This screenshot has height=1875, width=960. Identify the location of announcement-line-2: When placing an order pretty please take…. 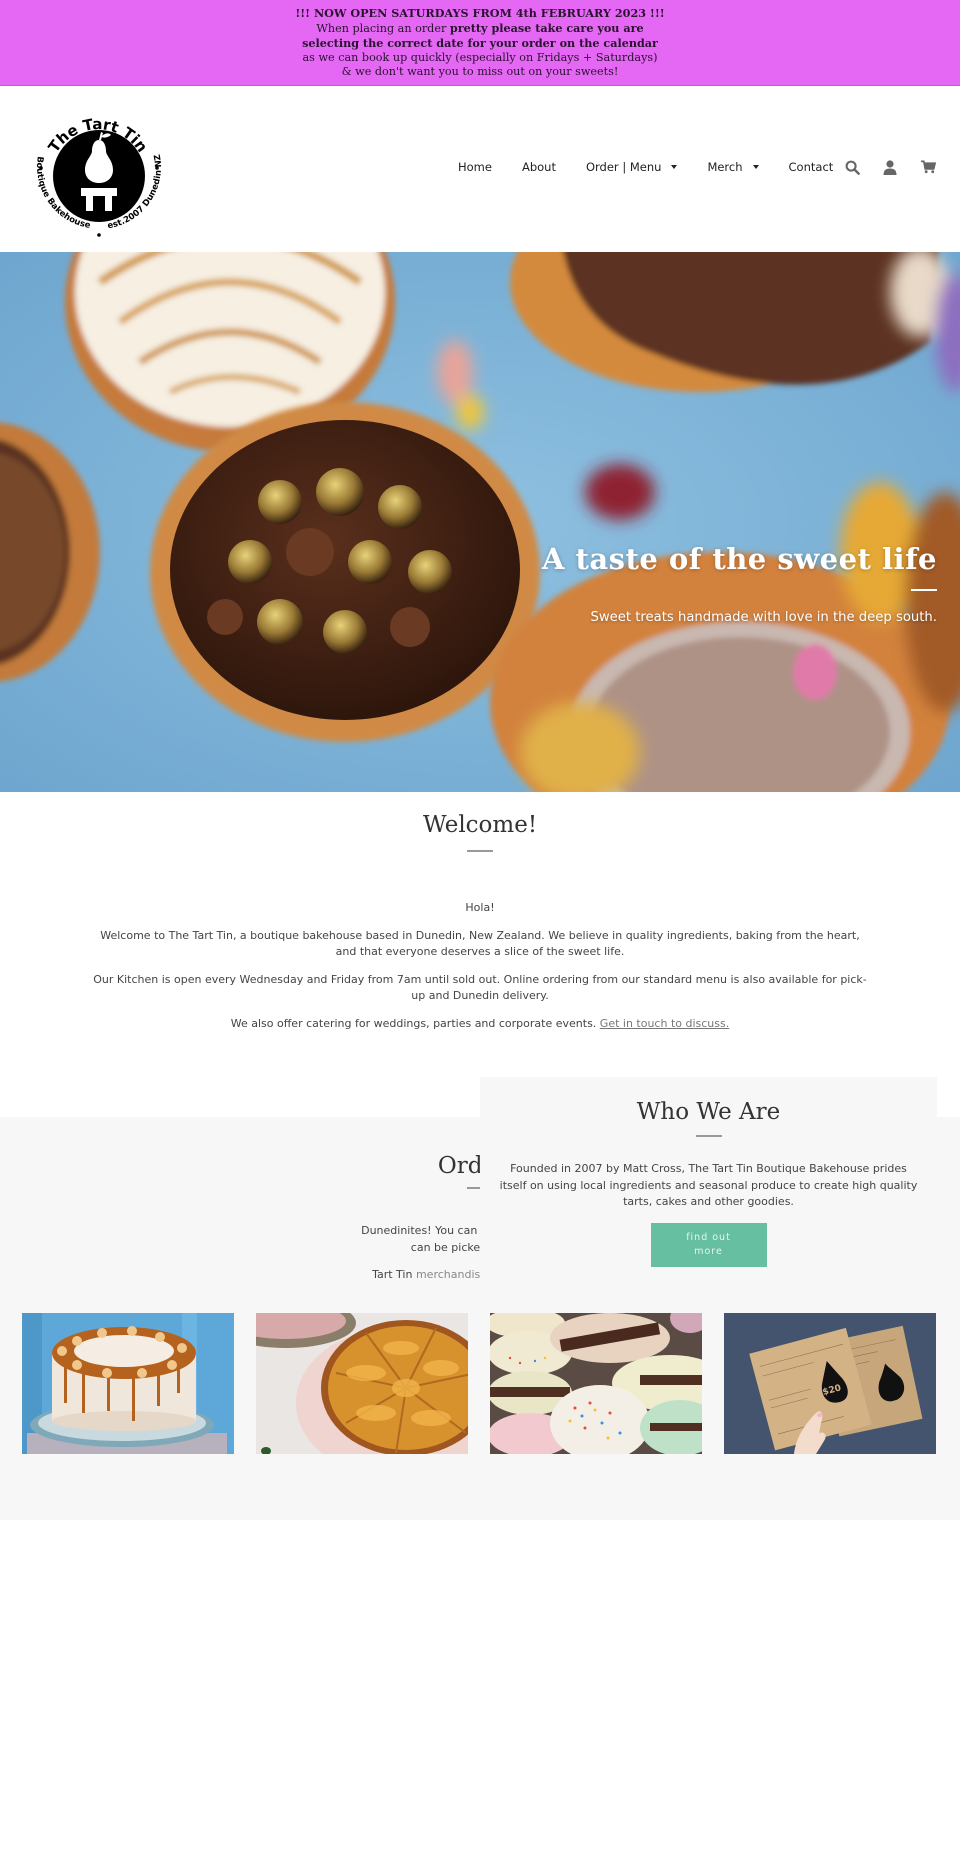
(480, 29).